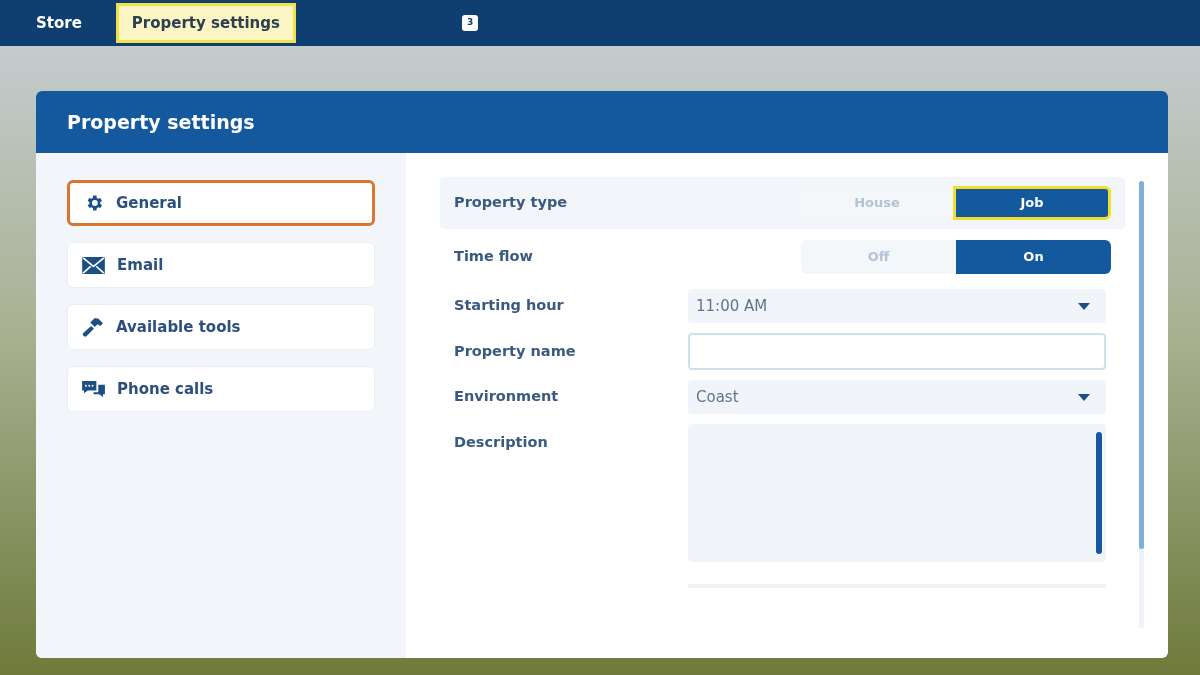 The width and height of the screenshot is (1200, 675). Describe the element at coordinates (221, 389) in the screenshot. I see `sidebar-item: Phone calls` at that location.